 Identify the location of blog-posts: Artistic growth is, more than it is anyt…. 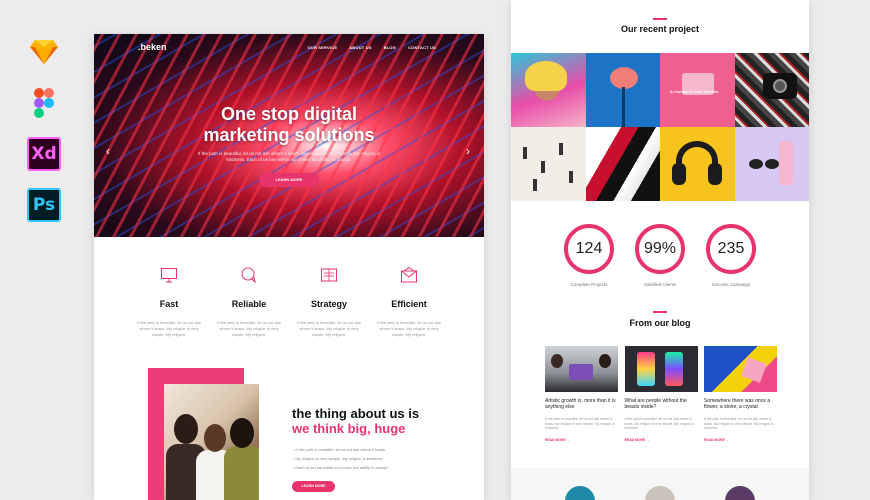
(661, 394).